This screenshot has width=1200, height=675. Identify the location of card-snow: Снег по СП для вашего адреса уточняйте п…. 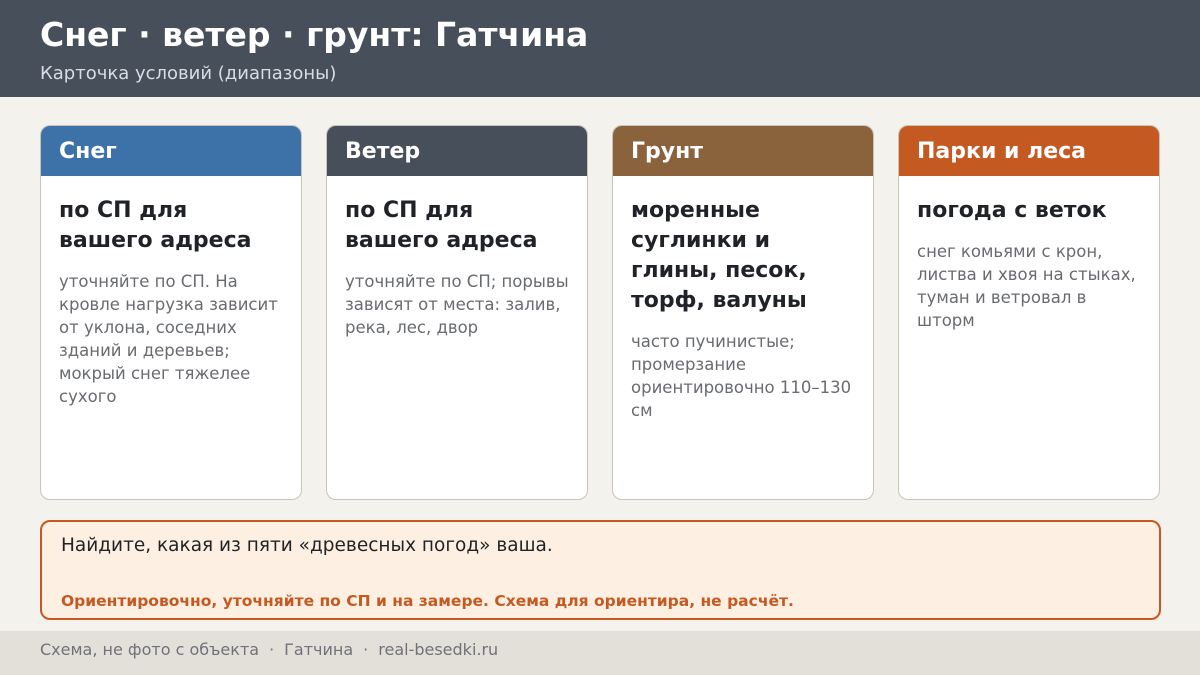
(171, 312).